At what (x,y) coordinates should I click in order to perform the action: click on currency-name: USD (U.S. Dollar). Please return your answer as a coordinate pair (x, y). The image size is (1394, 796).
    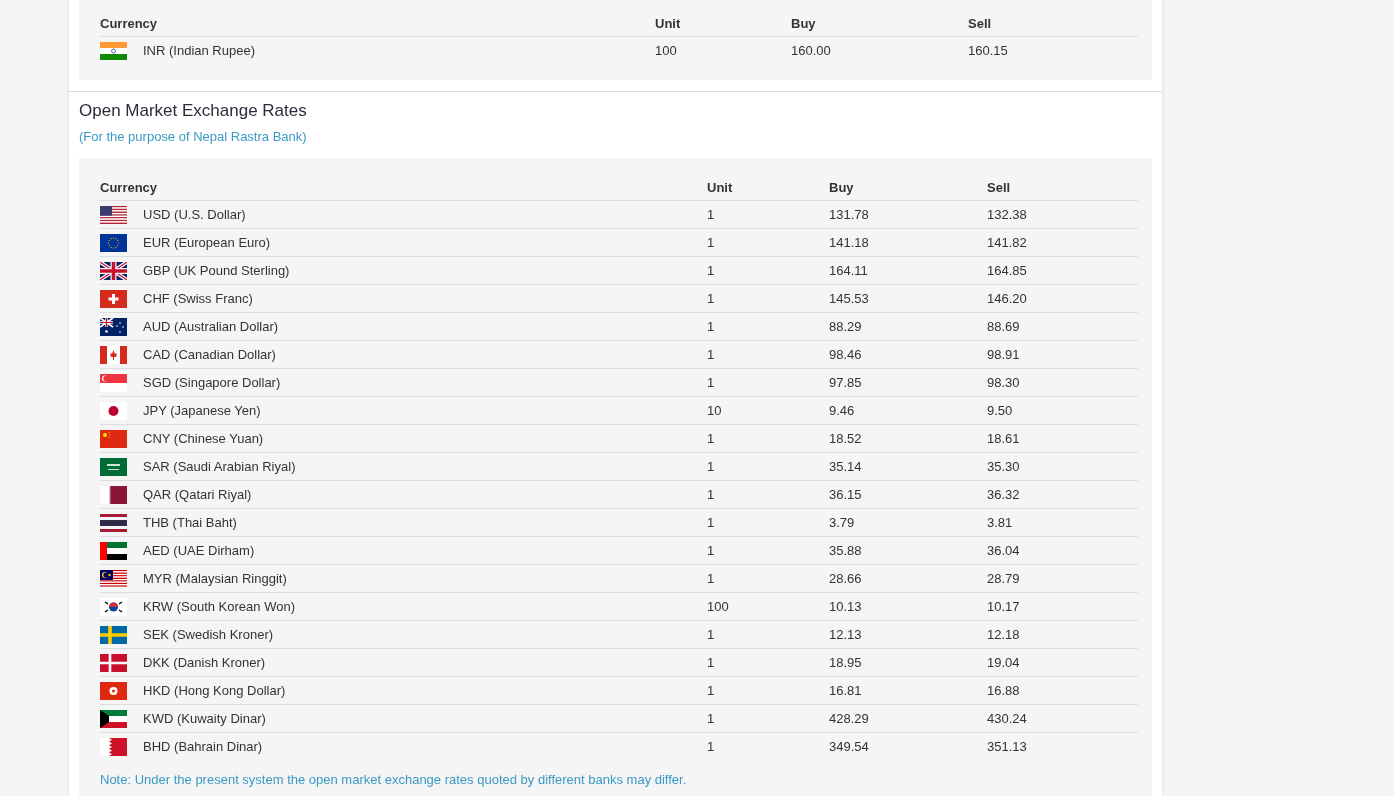
    Looking at the image, I should click on (194, 214).